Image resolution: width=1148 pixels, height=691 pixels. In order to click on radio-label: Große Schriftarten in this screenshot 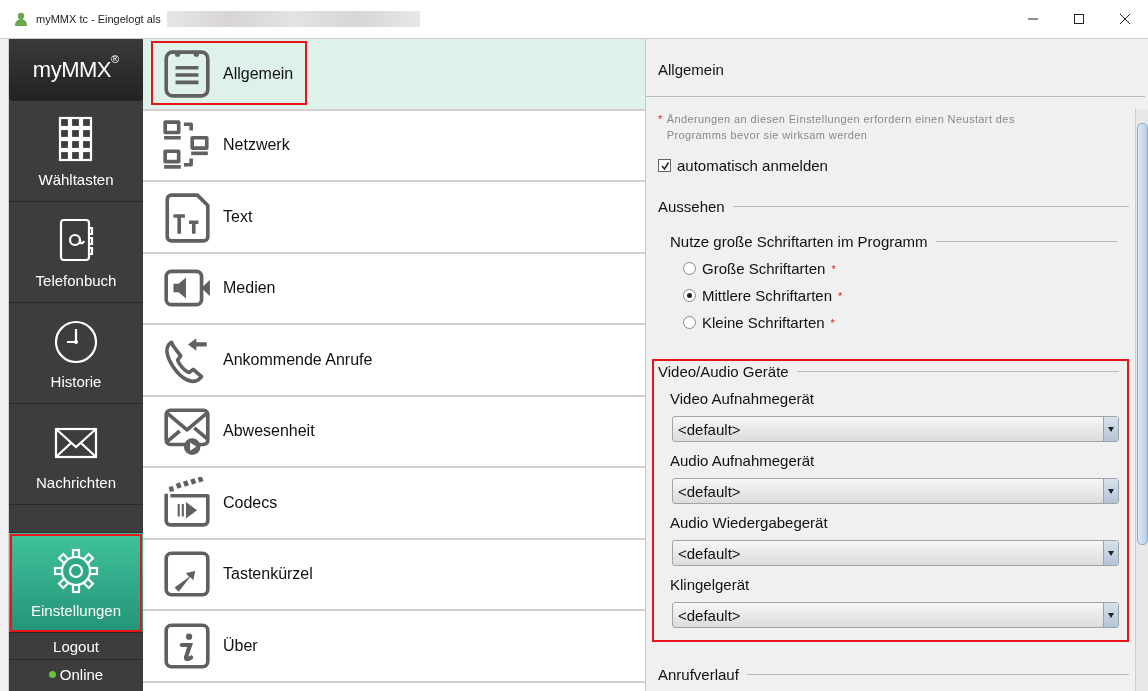, I will do `click(764, 268)`.